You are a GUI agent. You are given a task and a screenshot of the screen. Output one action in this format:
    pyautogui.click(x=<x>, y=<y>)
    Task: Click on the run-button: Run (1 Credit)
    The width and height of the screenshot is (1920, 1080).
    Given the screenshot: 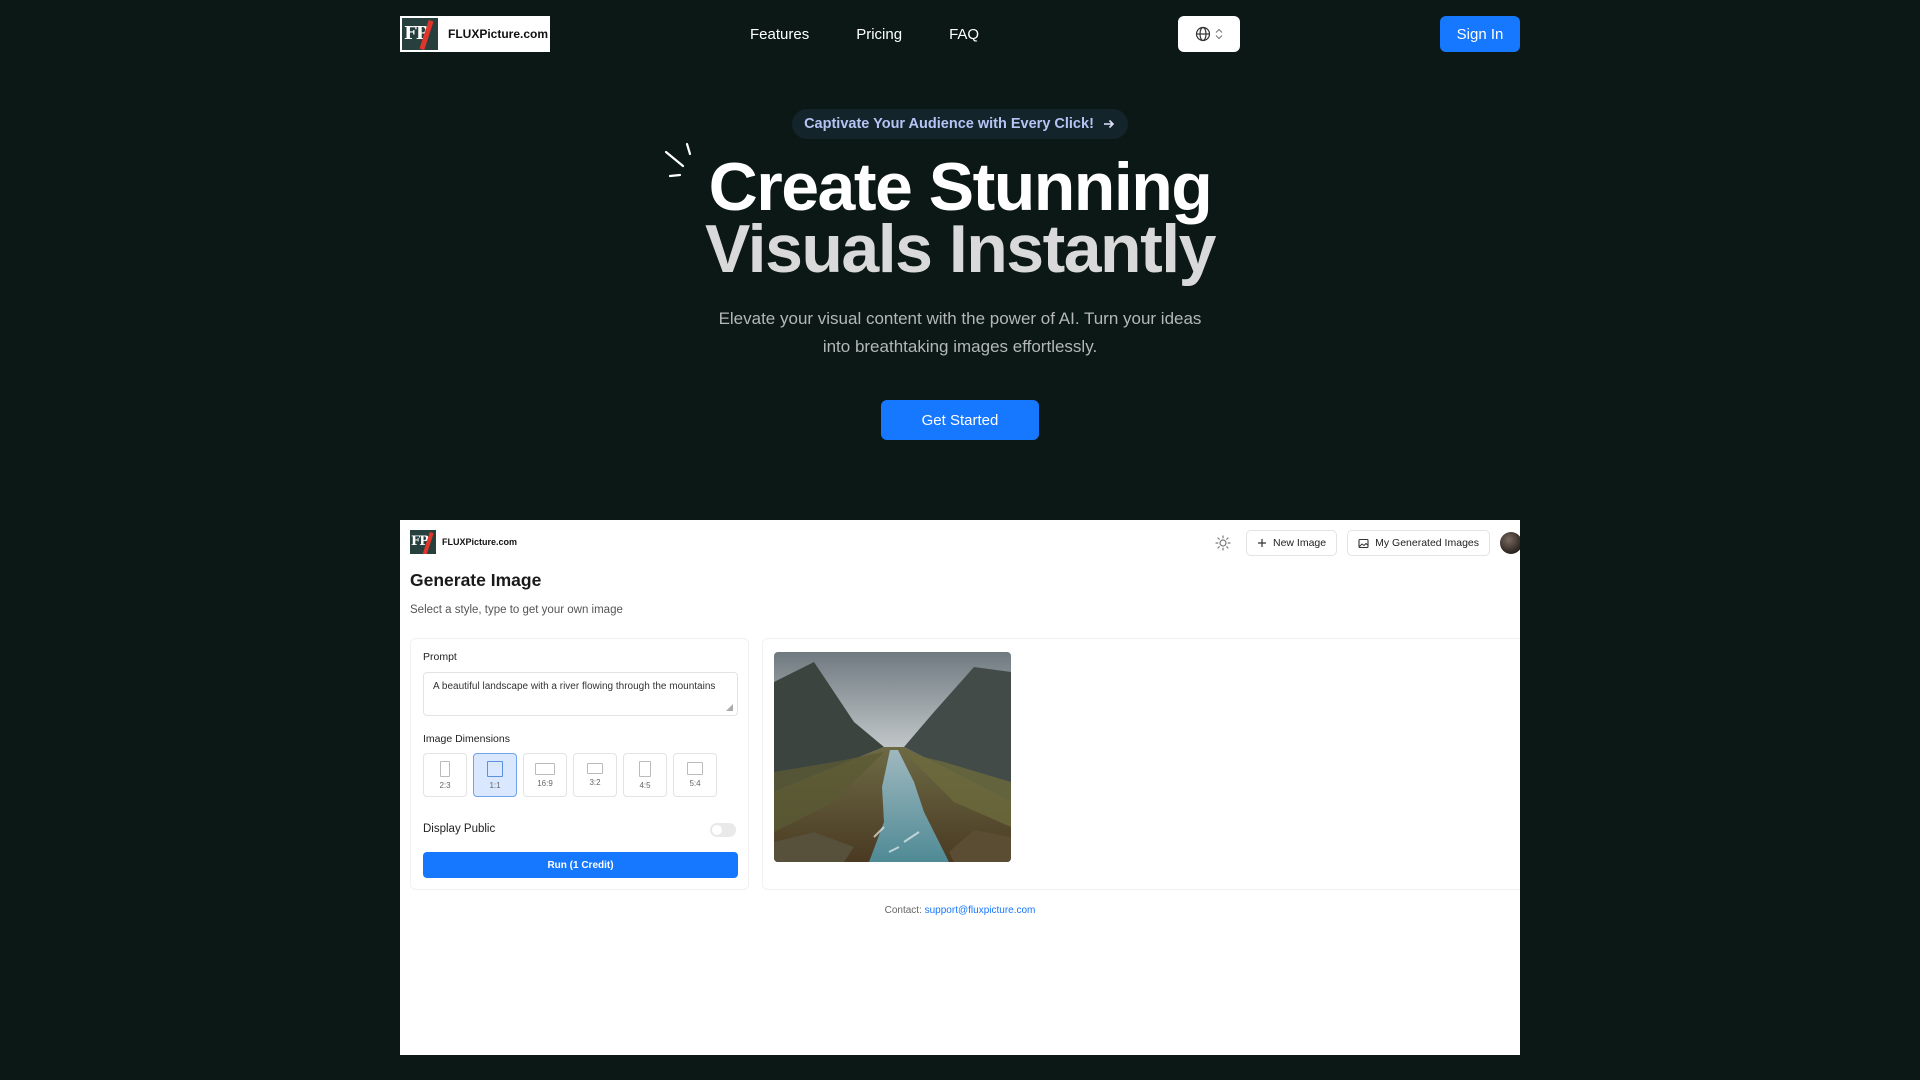 What is the action you would take?
    pyautogui.click(x=580, y=865)
    